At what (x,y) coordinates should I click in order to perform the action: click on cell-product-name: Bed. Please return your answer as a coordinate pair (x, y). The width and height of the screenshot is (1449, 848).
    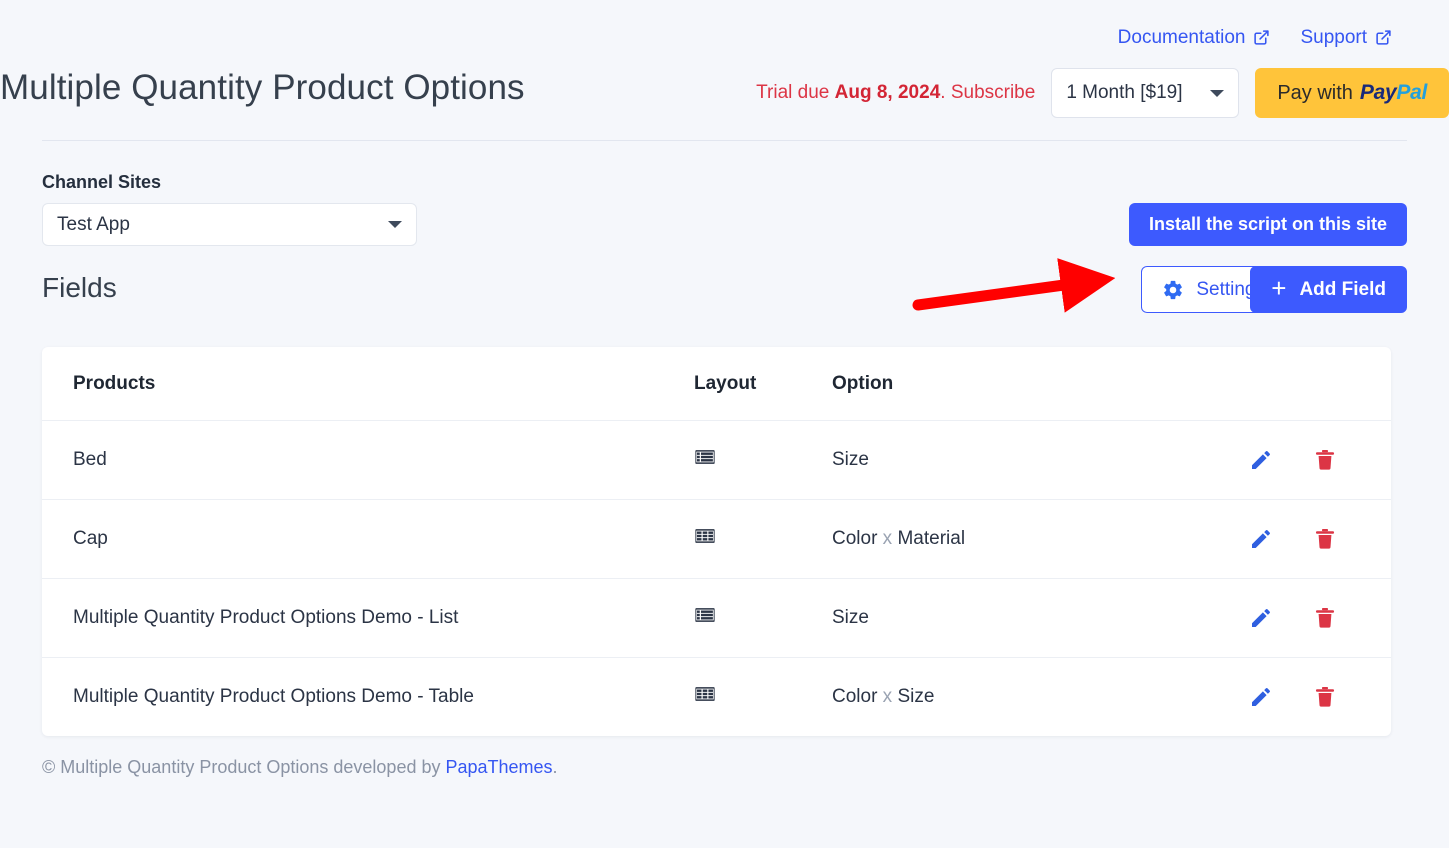
    Looking at the image, I should click on (368, 460).